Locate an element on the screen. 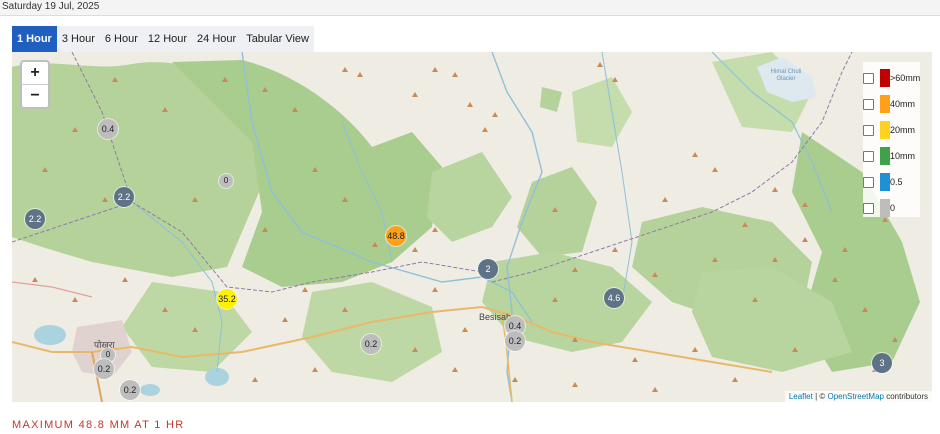 This screenshot has height=434, width=940. tab-24-hour: 24 Hour is located at coordinates (217, 39).